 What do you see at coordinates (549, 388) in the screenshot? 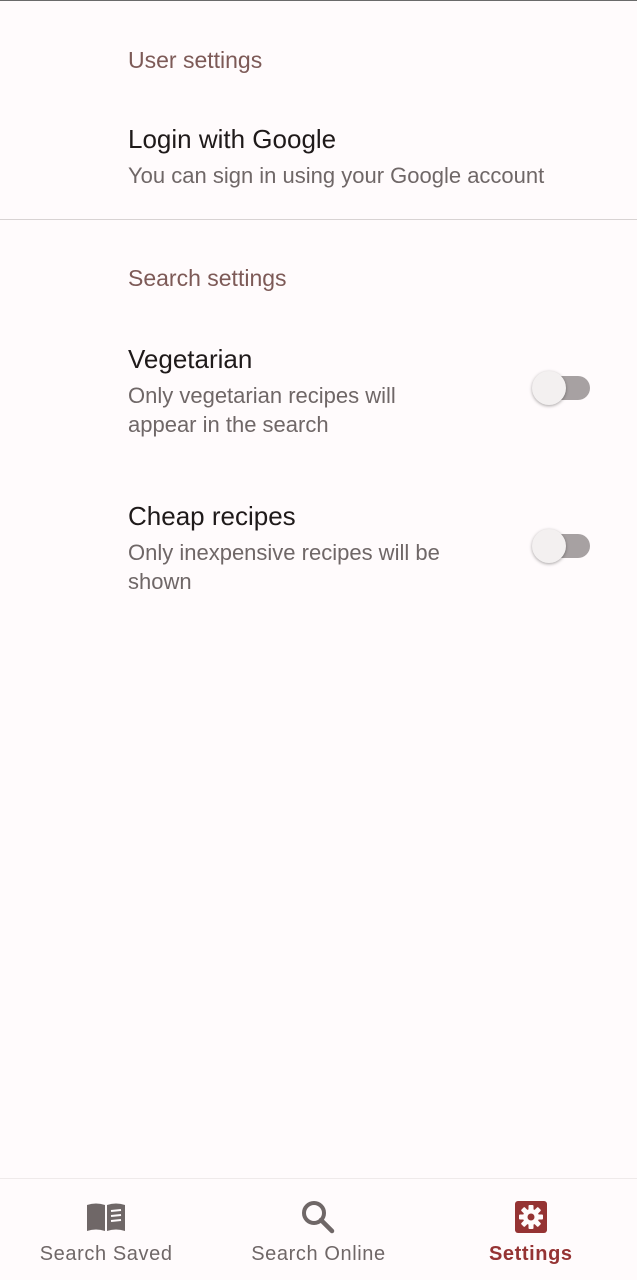
I see `vegetarian-toggle-thumb` at bounding box center [549, 388].